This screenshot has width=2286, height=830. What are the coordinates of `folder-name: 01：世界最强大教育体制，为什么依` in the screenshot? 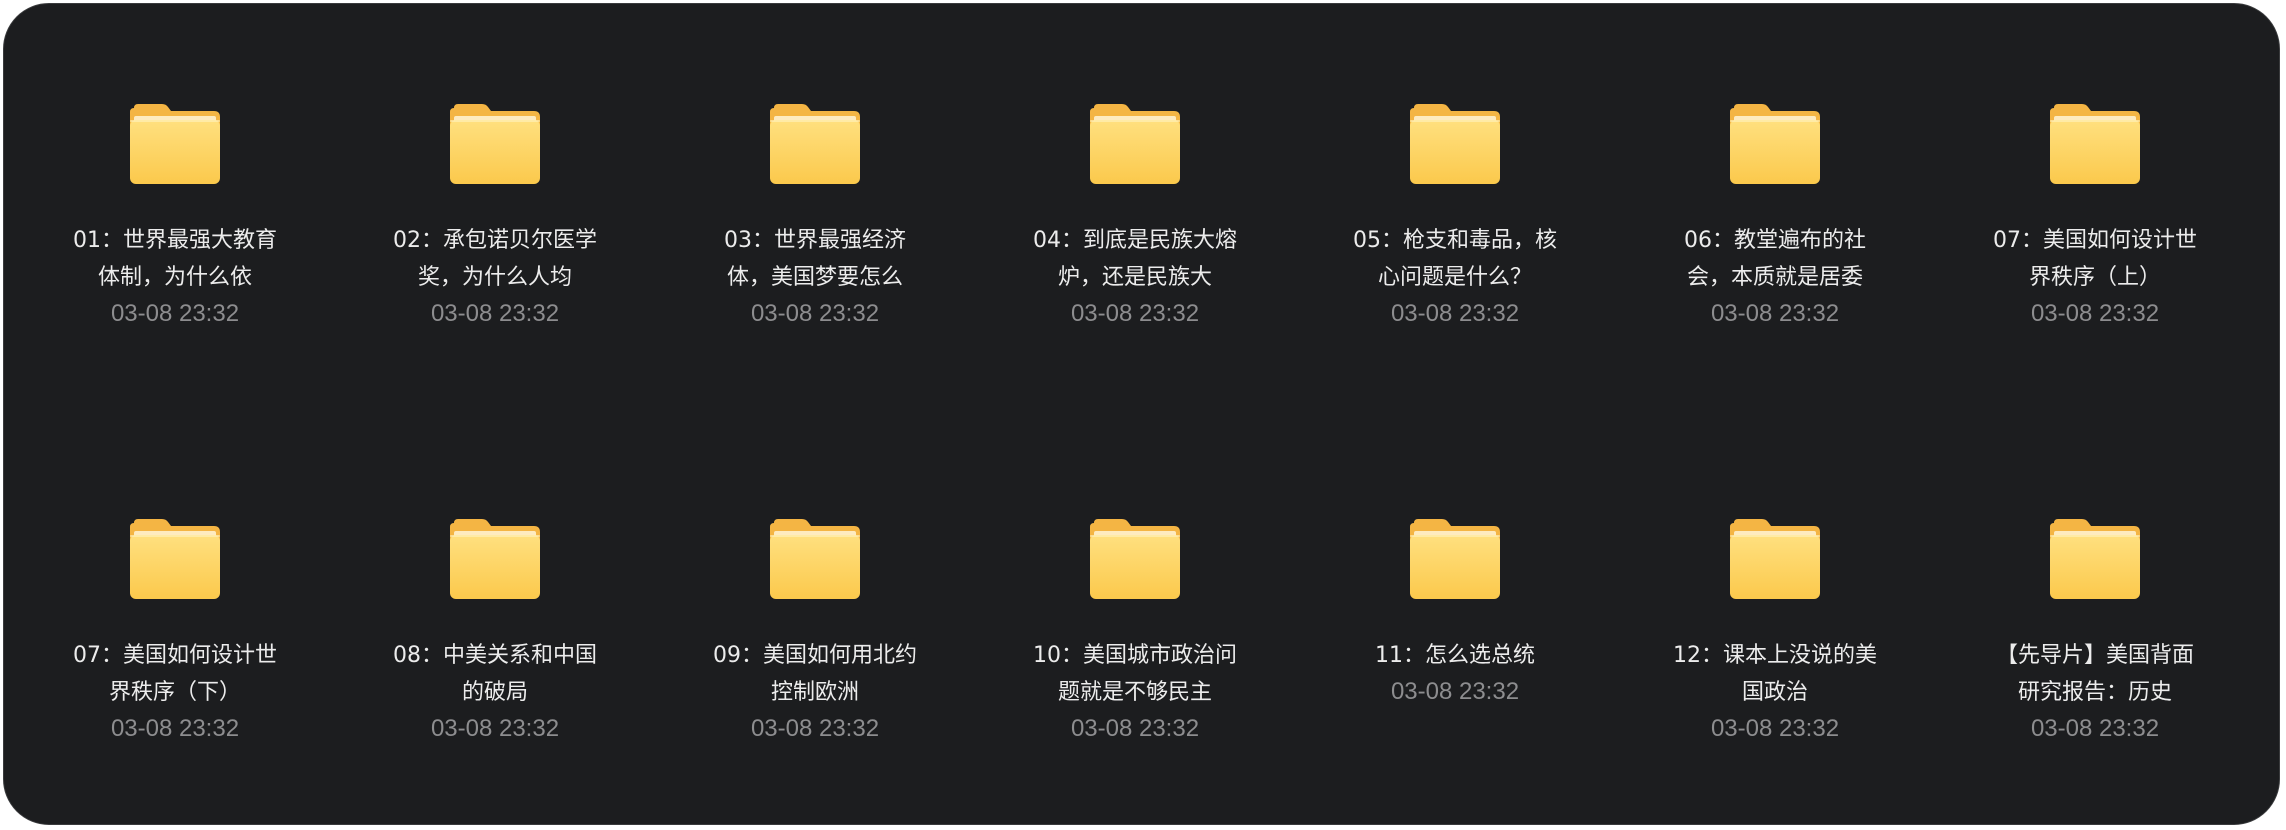 It's located at (175, 259).